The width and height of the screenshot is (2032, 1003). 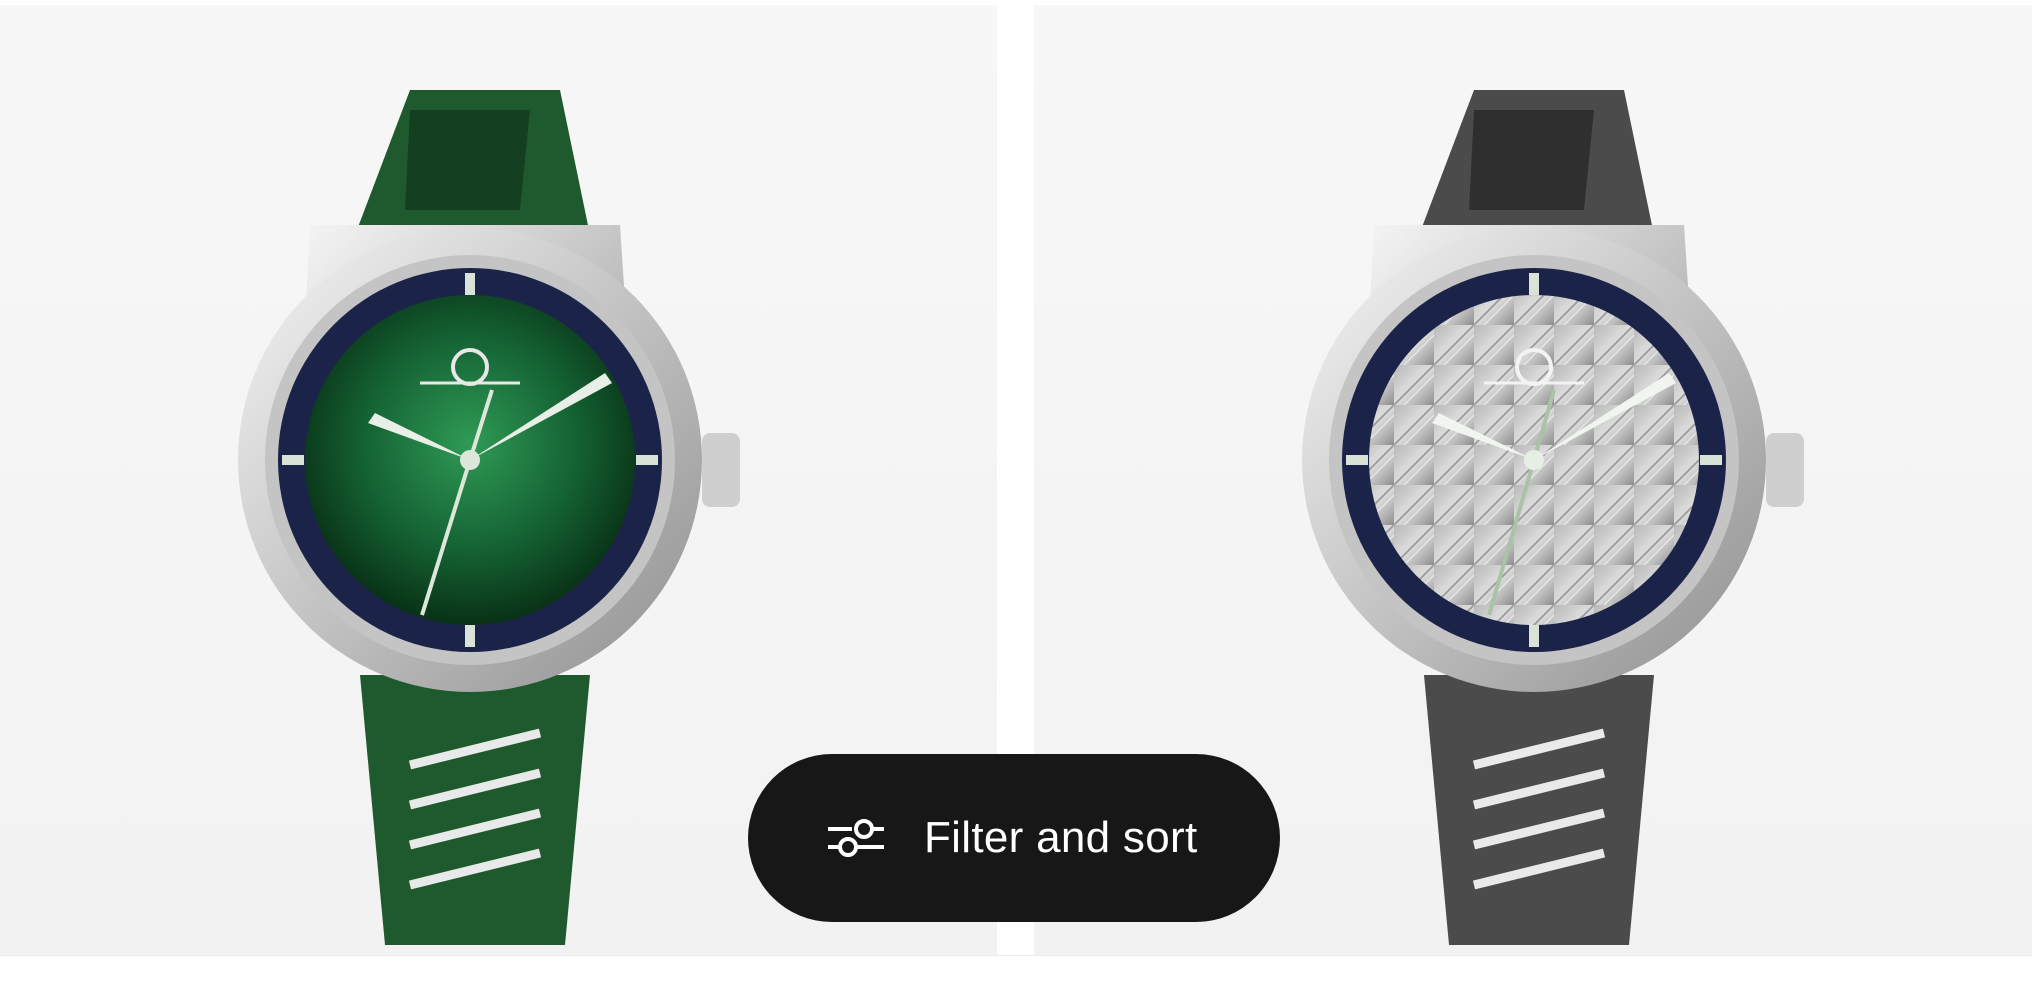 What do you see at coordinates (1061, 837) in the screenshot?
I see `filter-and-sort-label: Filter and sort` at bounding box center [1061, 837].